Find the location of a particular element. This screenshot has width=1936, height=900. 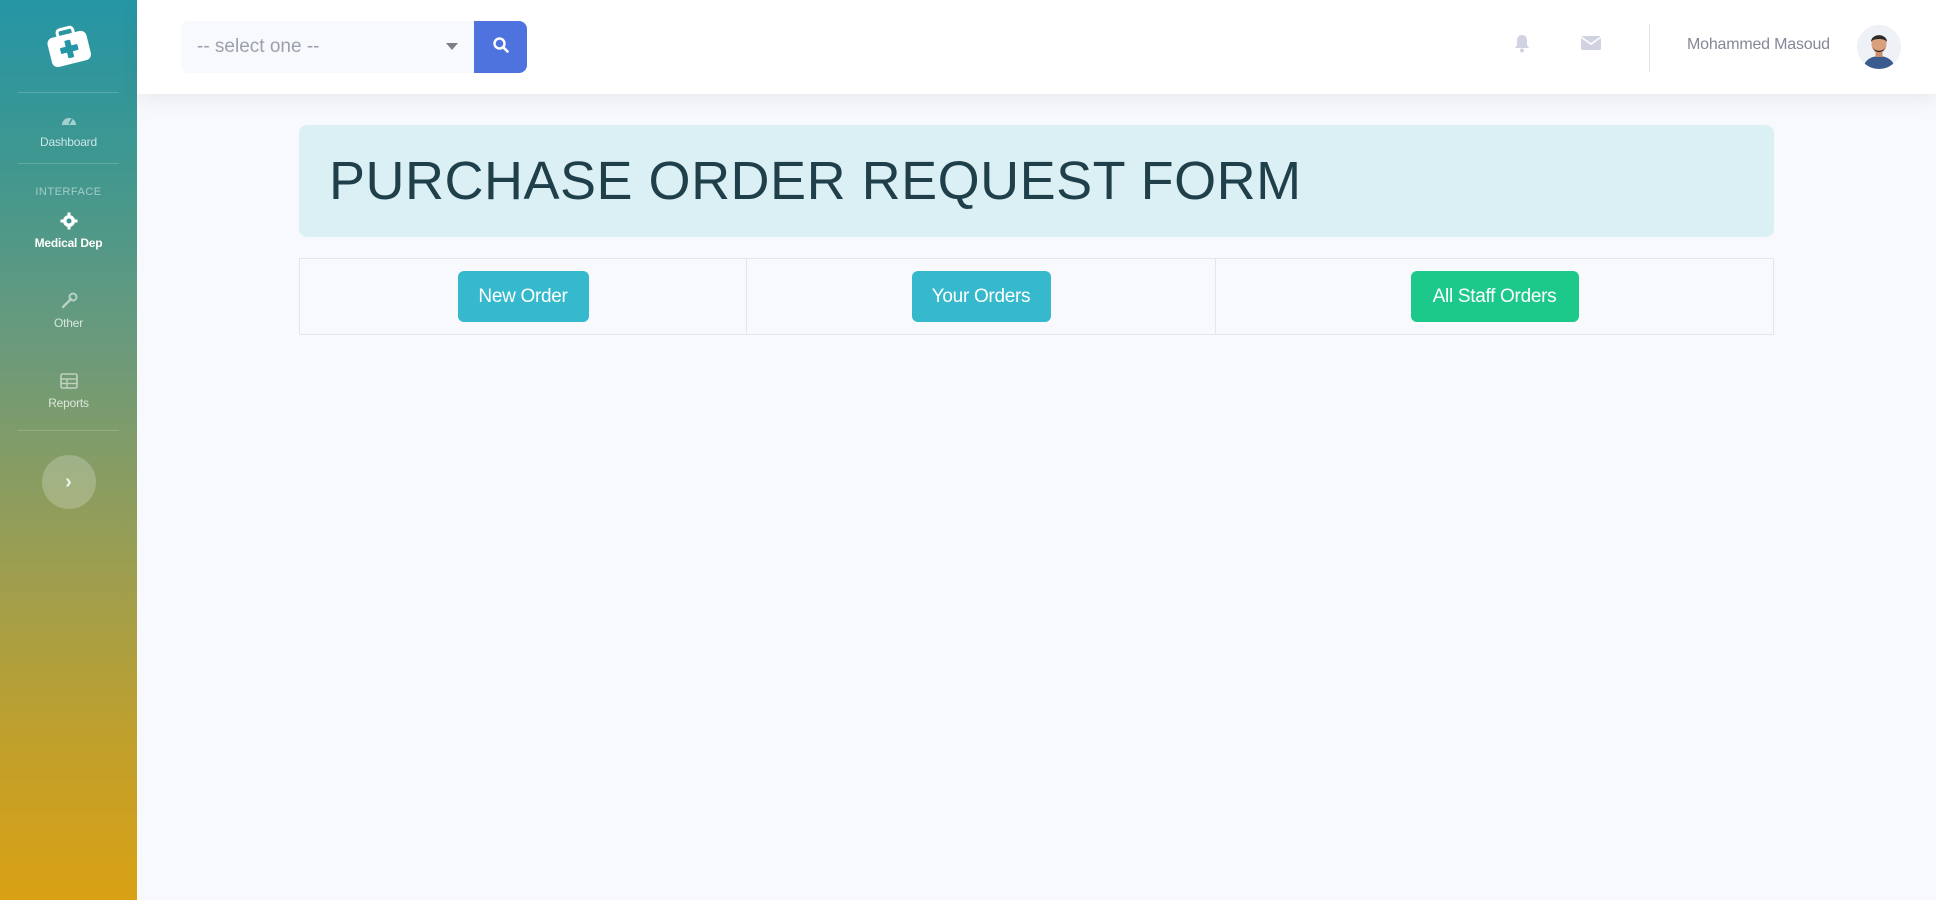

alerts-button is located at coordinates (1522, 45).